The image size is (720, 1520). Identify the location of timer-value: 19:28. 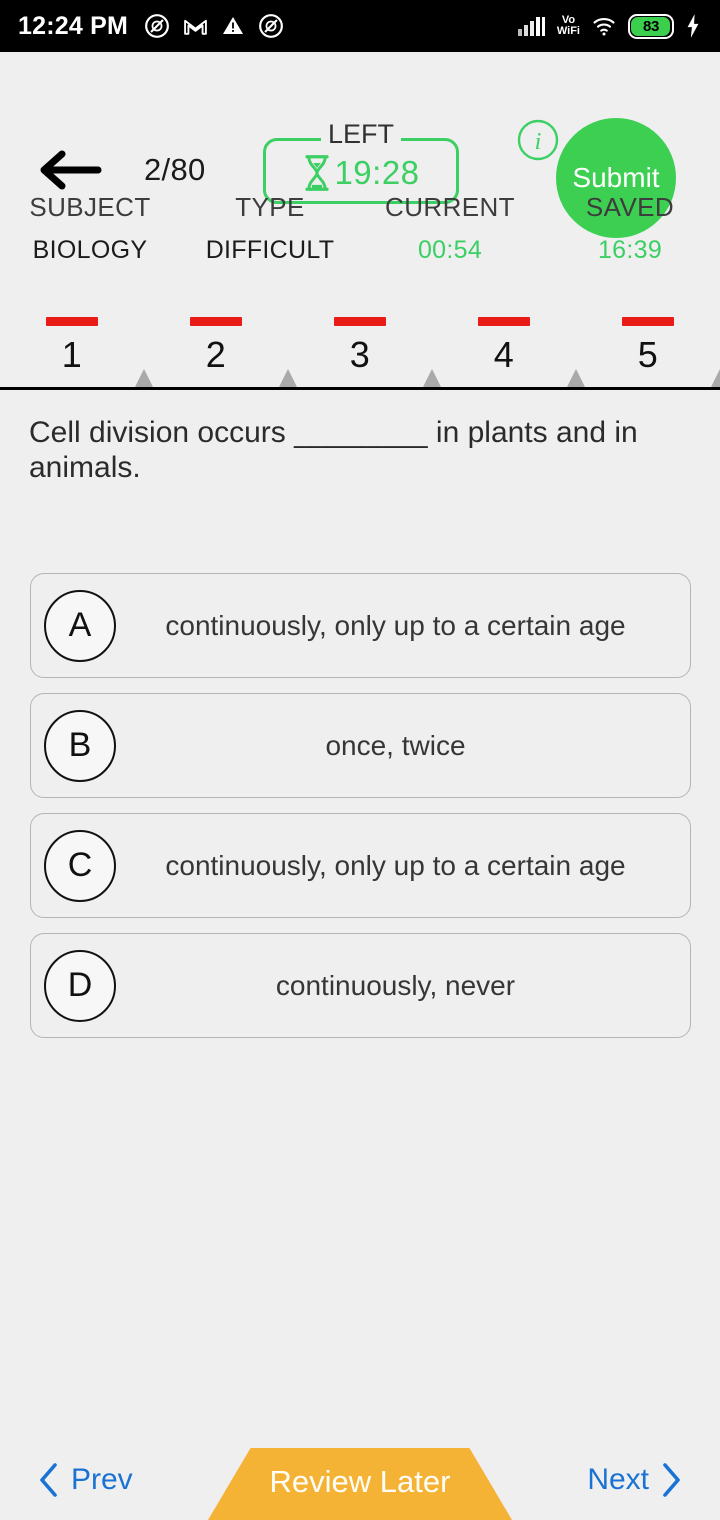
(377, 172).